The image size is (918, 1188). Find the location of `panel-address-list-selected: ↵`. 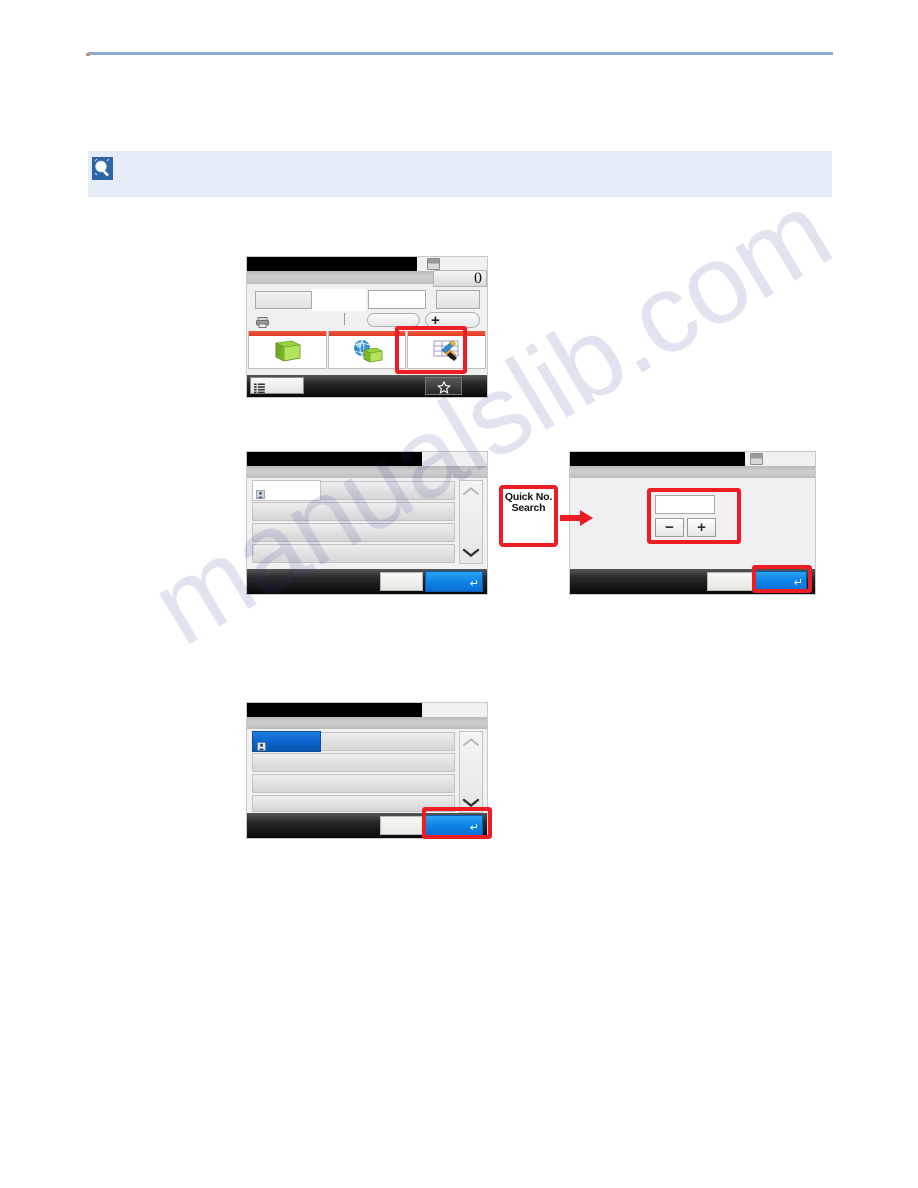

panel-address-list-selected: ↵ is located at coordinates (367, 770).